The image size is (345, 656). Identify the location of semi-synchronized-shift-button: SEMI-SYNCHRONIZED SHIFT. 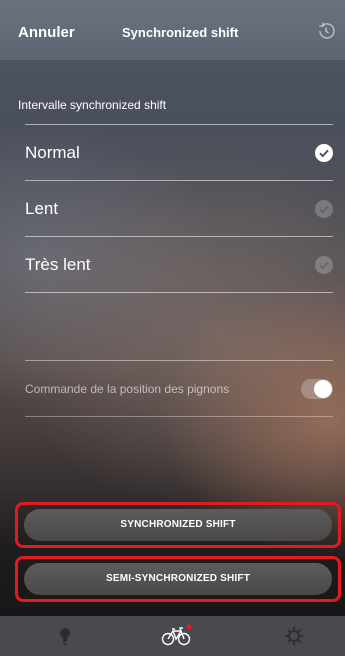
(178, 579).